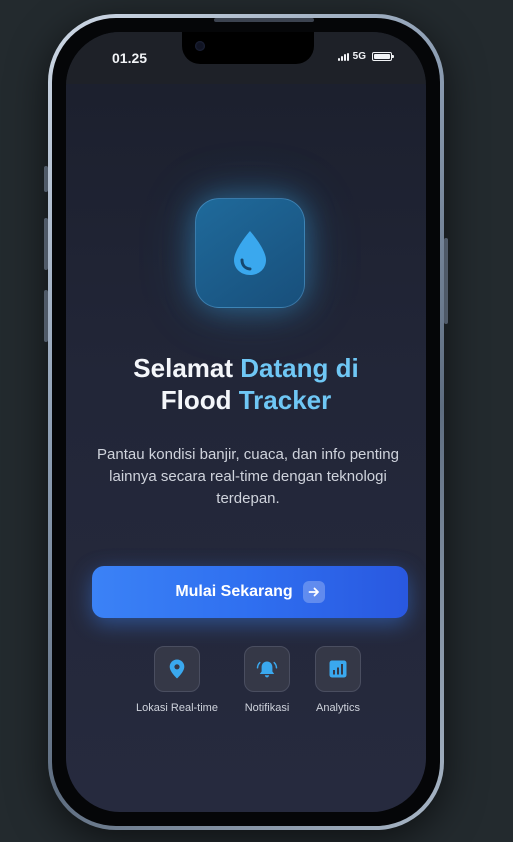 Image resolution: width=513 pixels, height=842 pixels. What do you see at coordinates (200, 46) in the screenshot?
I see `front-camera` at bounding box center [200, 46].